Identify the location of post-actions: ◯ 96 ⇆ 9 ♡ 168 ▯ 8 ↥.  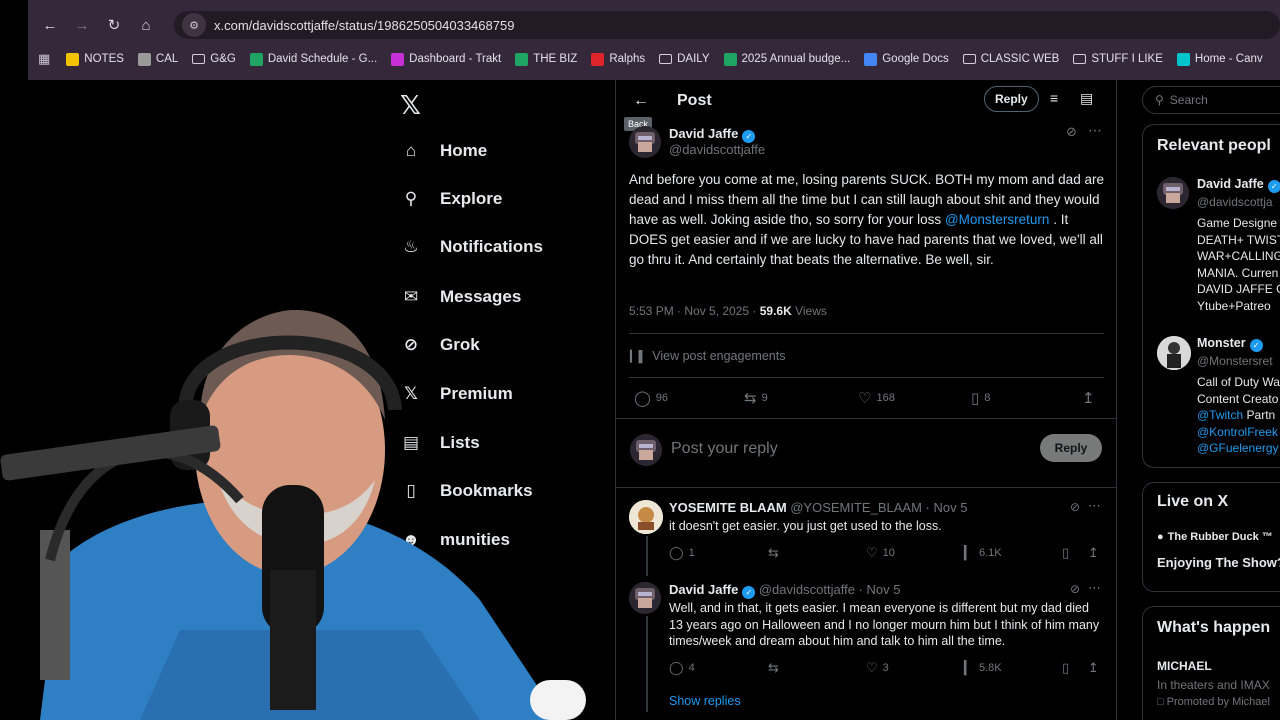
(866, 399).